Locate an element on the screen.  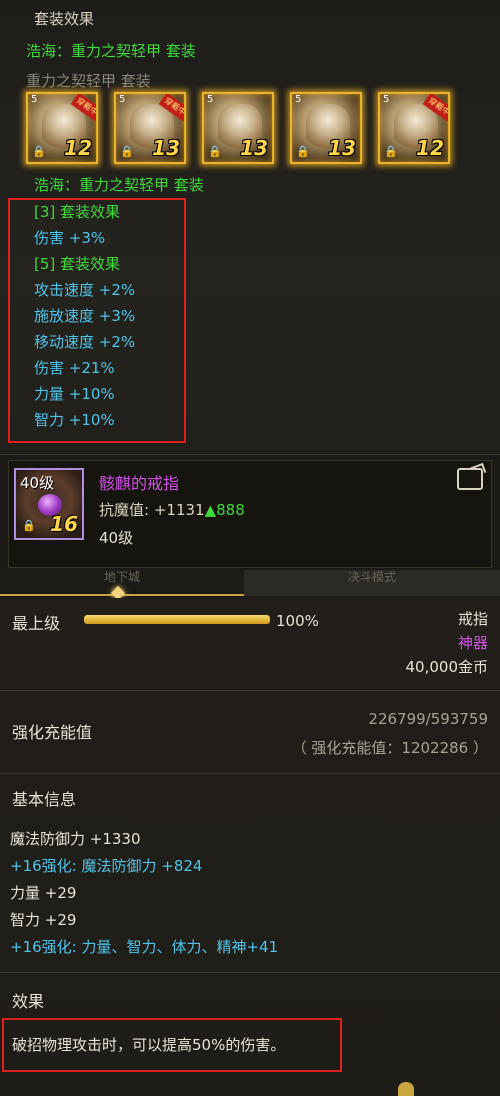
tier5-damage: 伤害 +21% is located at coordinates (74, 368).